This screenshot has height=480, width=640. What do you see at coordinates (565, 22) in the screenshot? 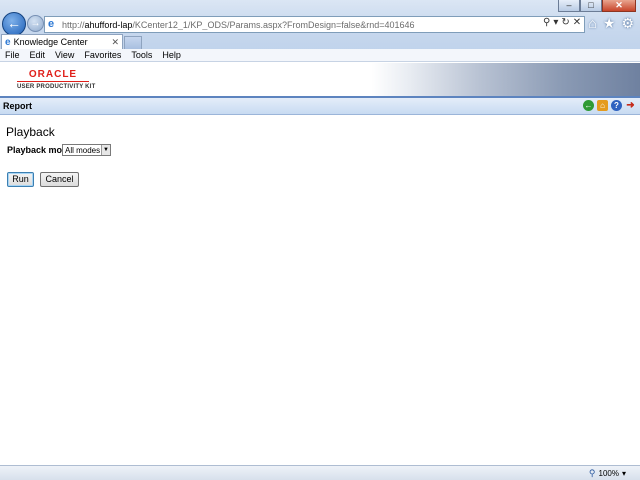
I see `refresh-icon: ↻` at bounding box center [565, 22].